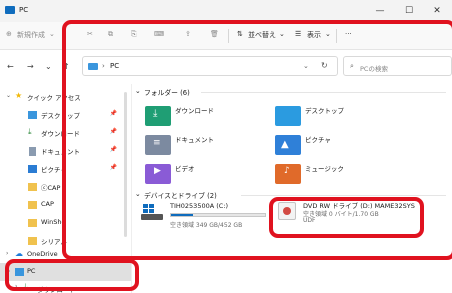 This screenshot has width=452, height=293. What do you see at coordinates (185, 169) in the screenshot?
I see `folder-label: ビデオ` at bounding box center [185, 169].